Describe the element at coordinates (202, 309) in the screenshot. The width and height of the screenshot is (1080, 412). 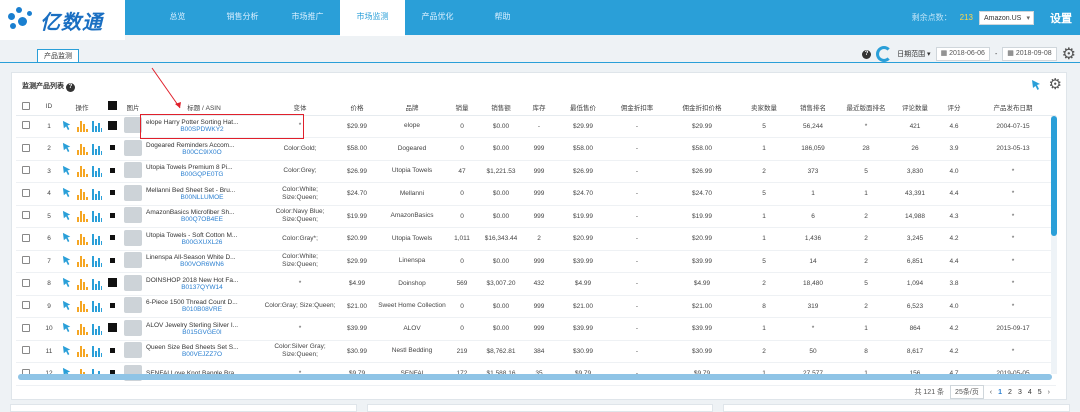
I see `product-asin: B010B08VRE` at that location.